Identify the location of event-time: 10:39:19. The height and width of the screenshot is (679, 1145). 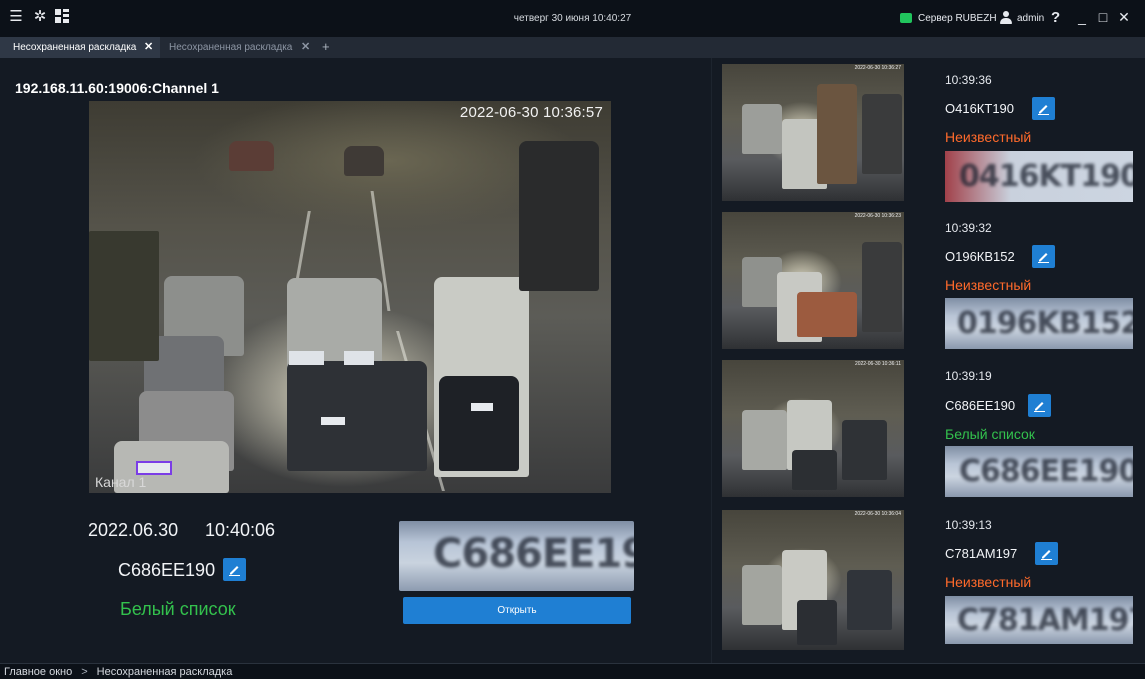
(968, 376).